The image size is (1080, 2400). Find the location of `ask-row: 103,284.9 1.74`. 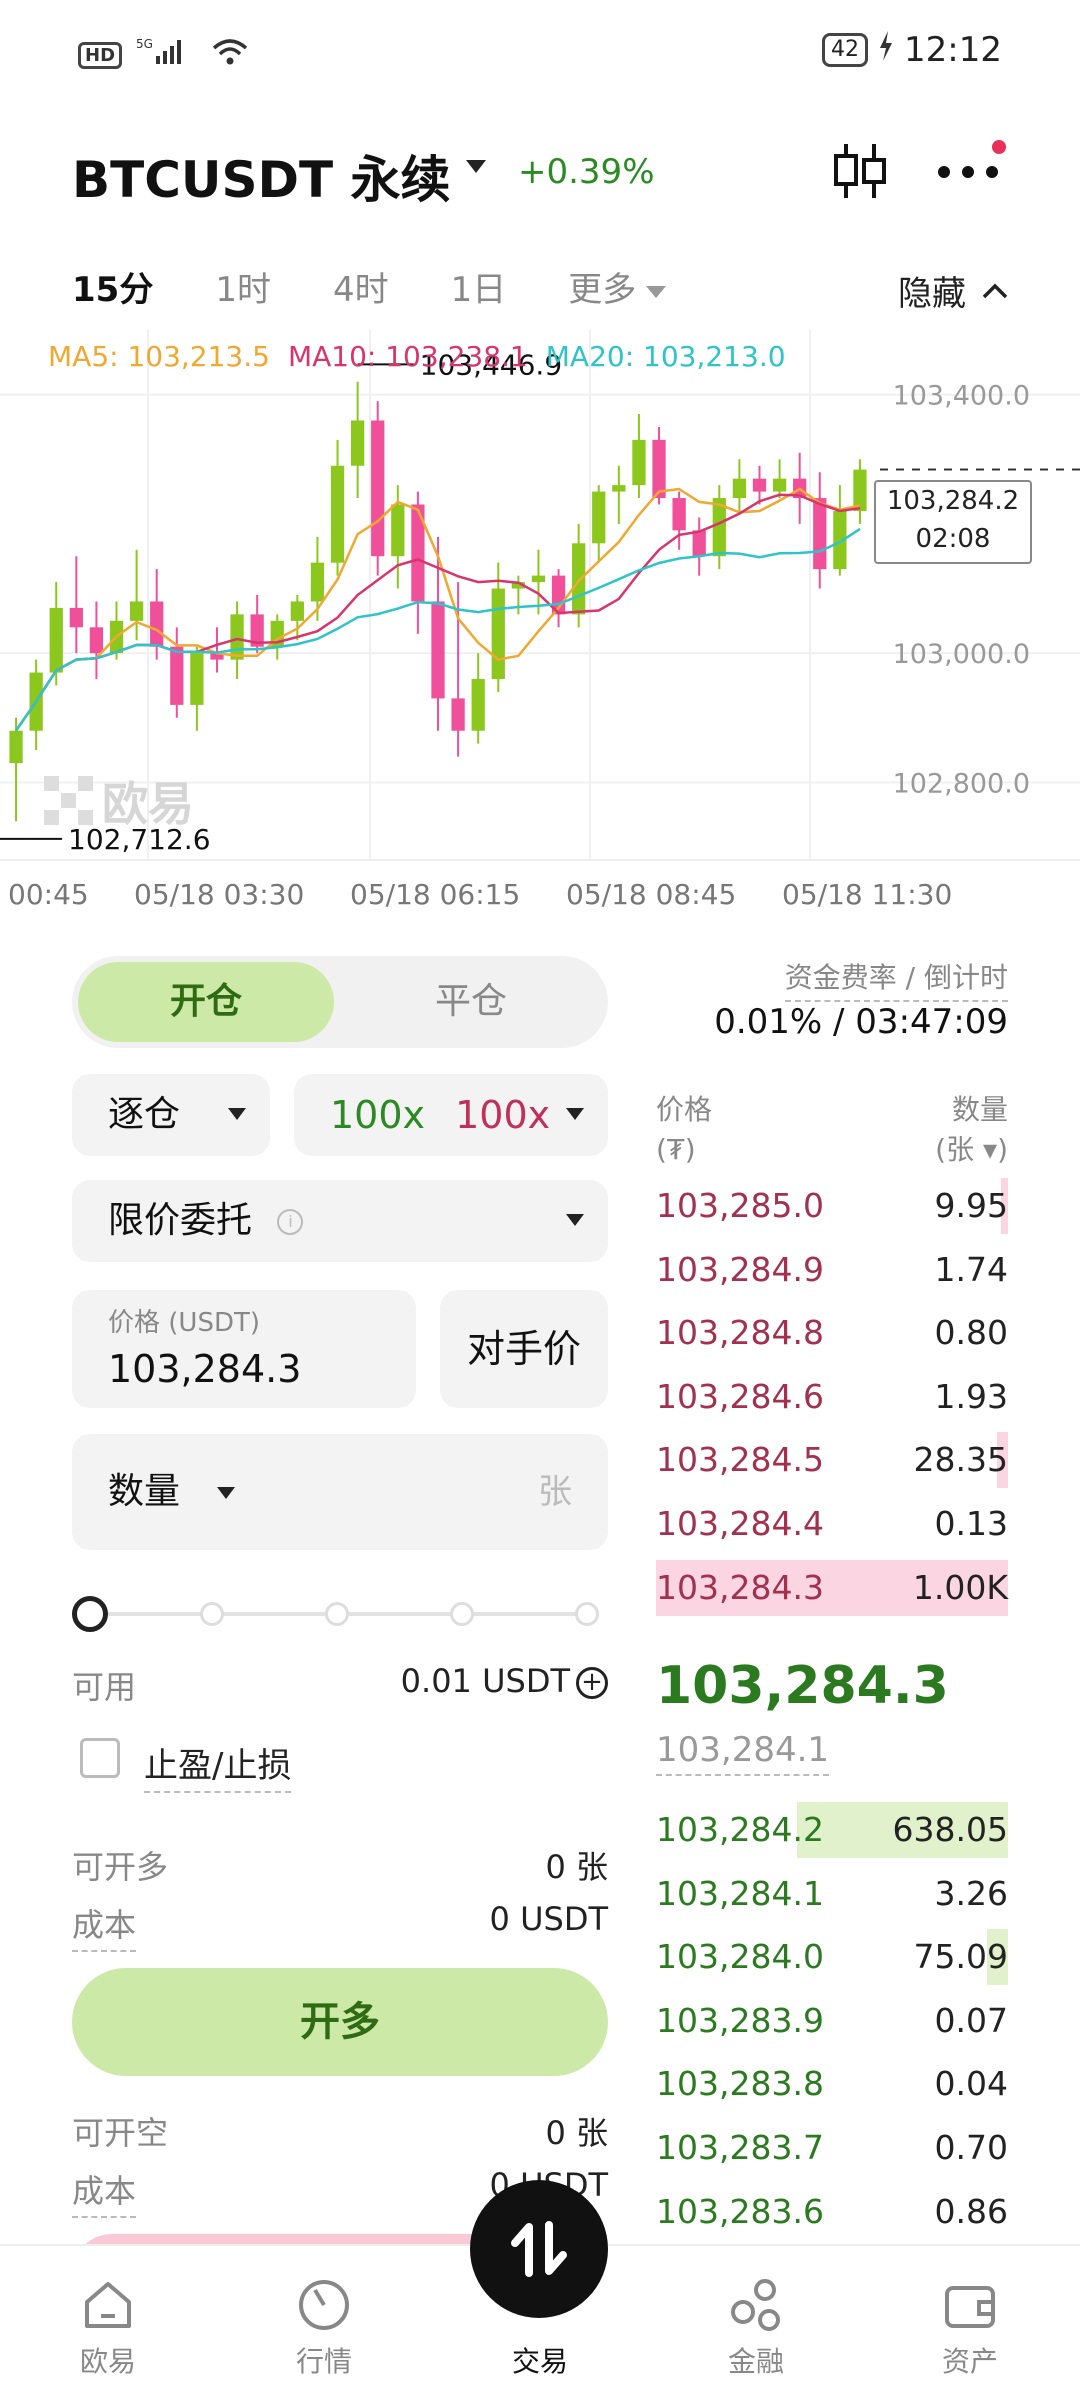

ask-row: 103,284.9 1.74 is located at coordinates (832, 1270).